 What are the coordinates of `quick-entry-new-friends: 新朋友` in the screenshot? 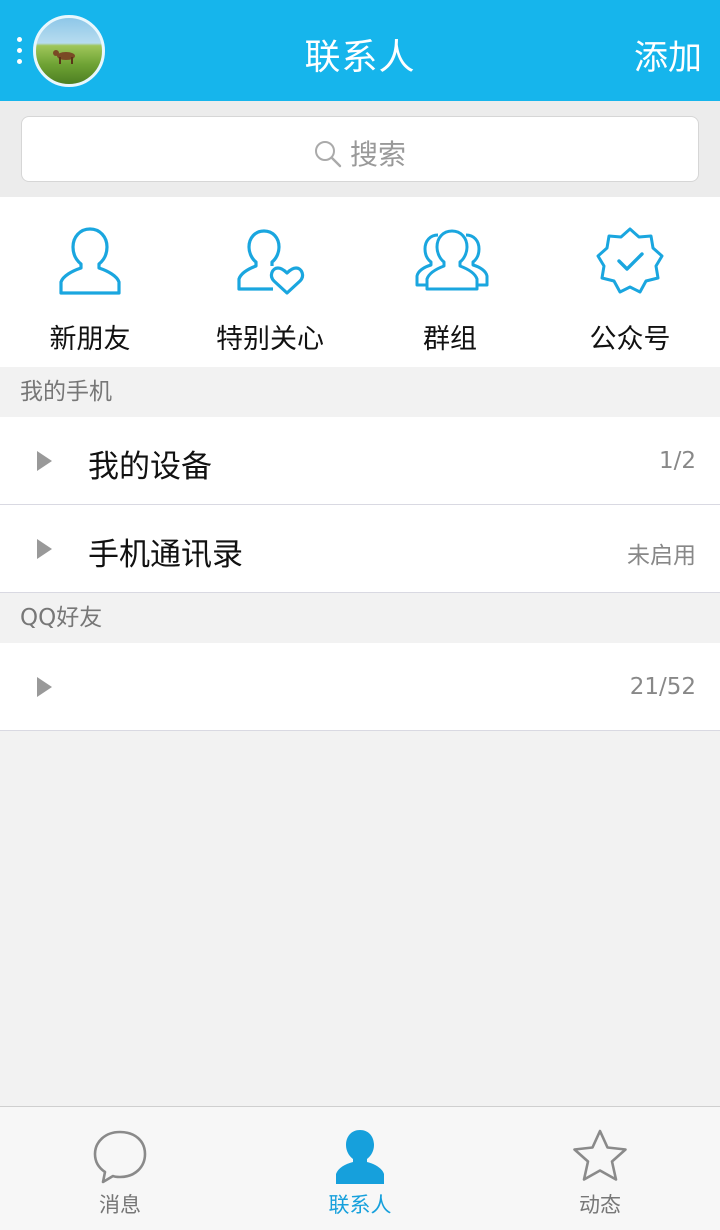 It's located at (90, 282).